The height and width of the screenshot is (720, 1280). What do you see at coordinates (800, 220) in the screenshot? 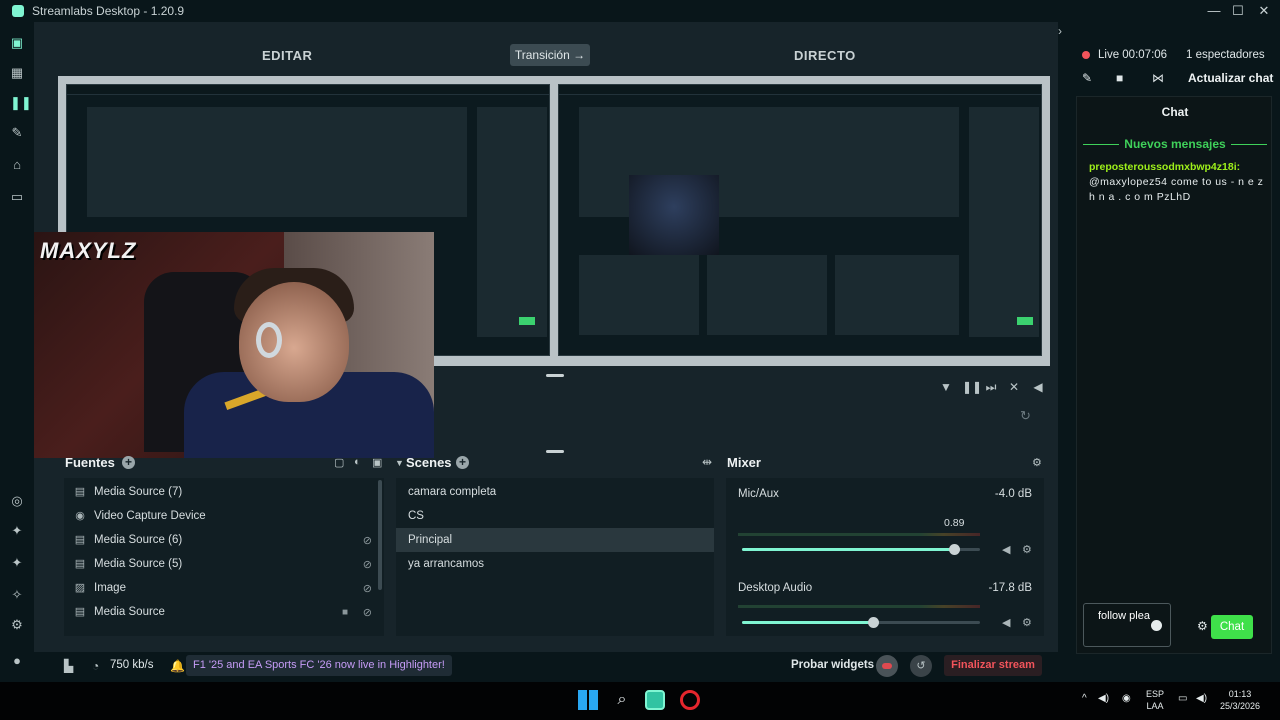
I see `live-preview-pane` at bounding box center [800, 220].